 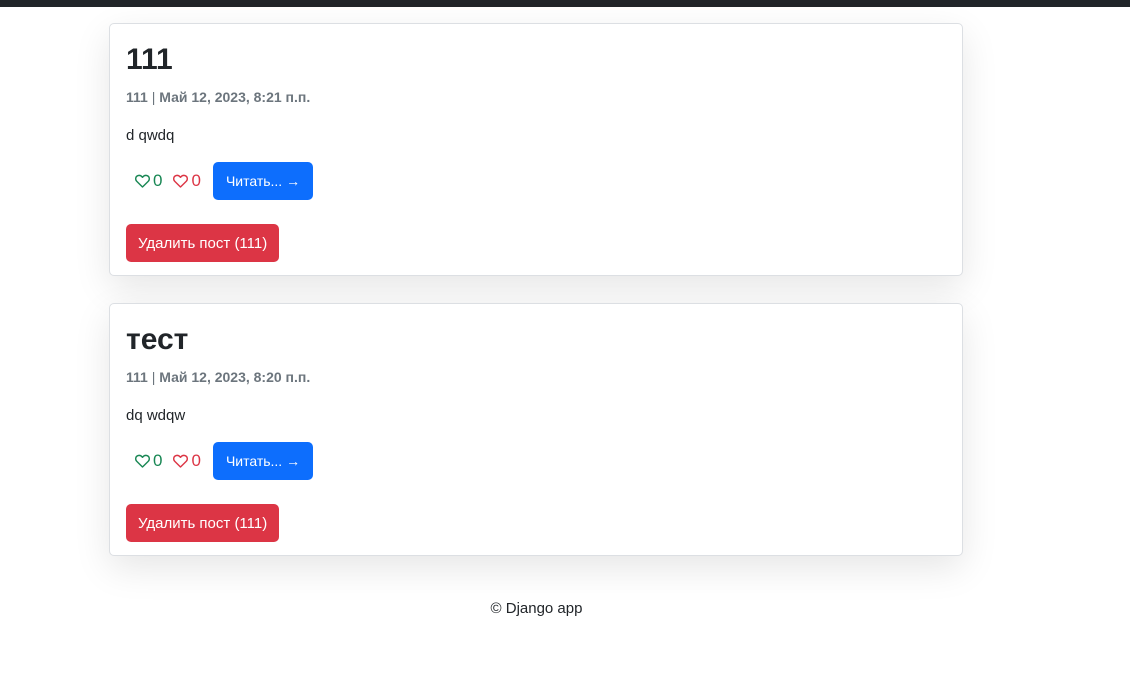 I want to click on post-excerpt: d qwdq, so click(x=150, y=135).